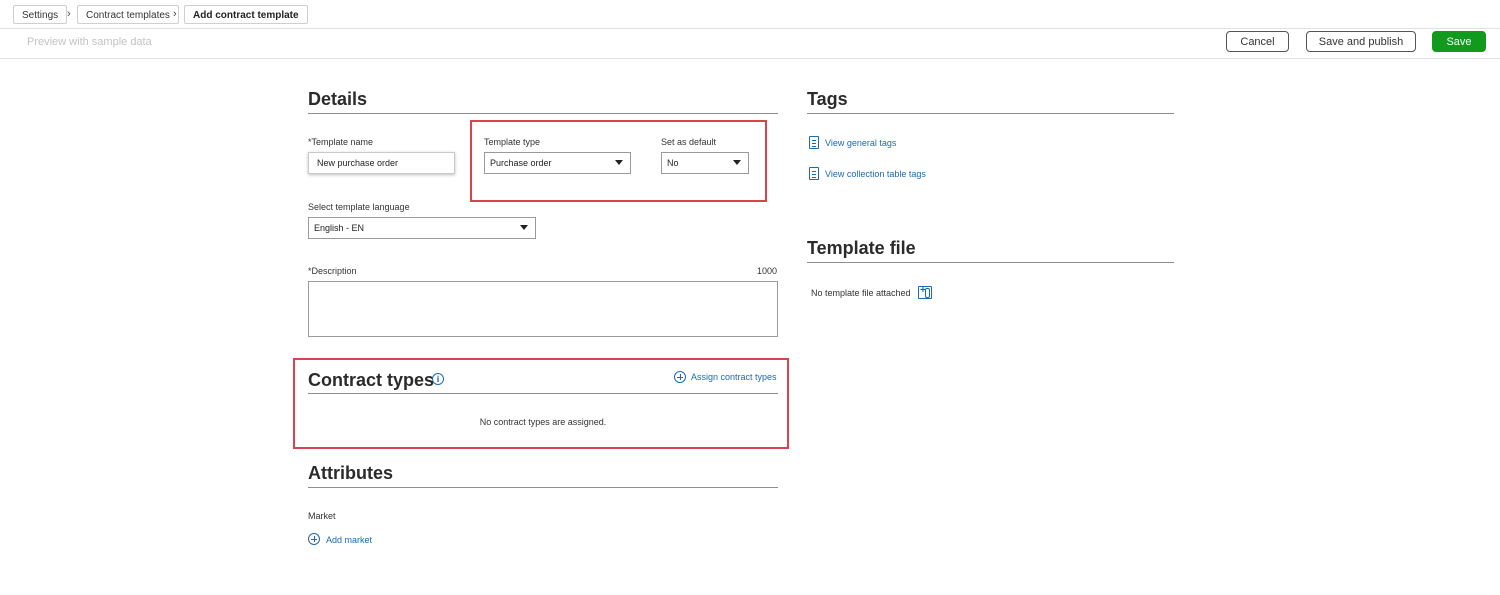 This screenshot has width=1500, height=595. I want to click on template-language-label: Select template language, so click(359, 207).